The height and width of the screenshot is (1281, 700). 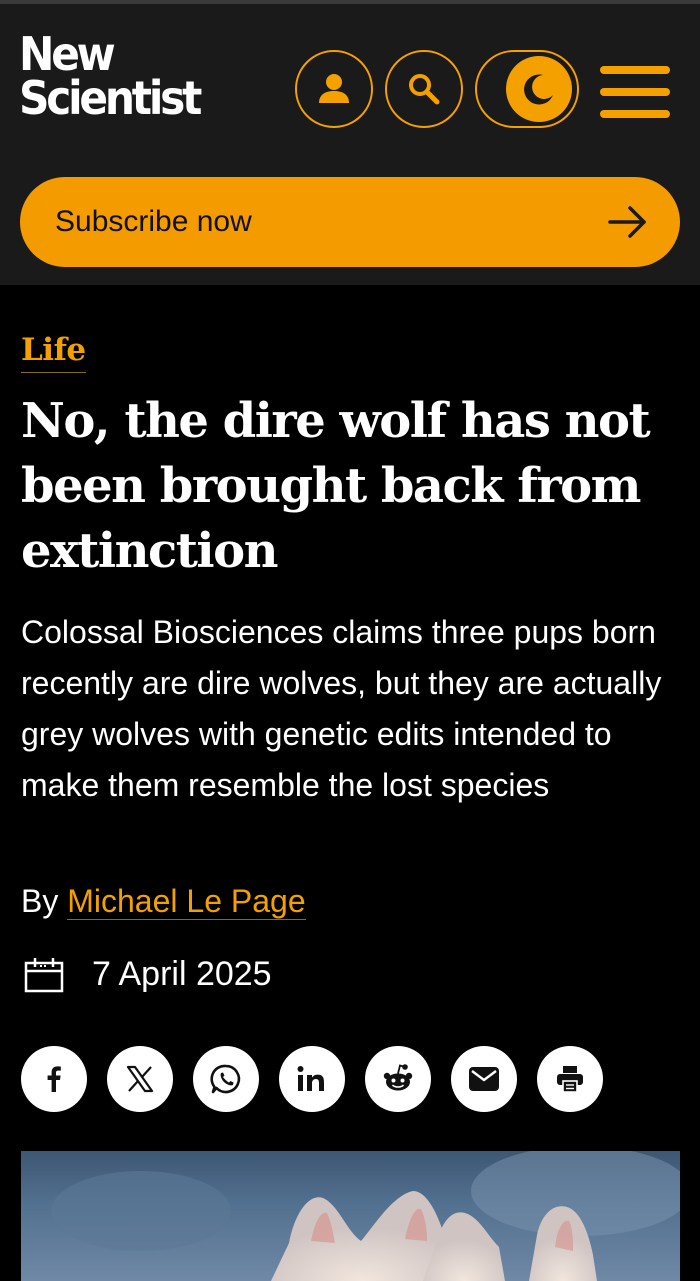 I want to click on reddit-icon, so click(x=398, y=1077).